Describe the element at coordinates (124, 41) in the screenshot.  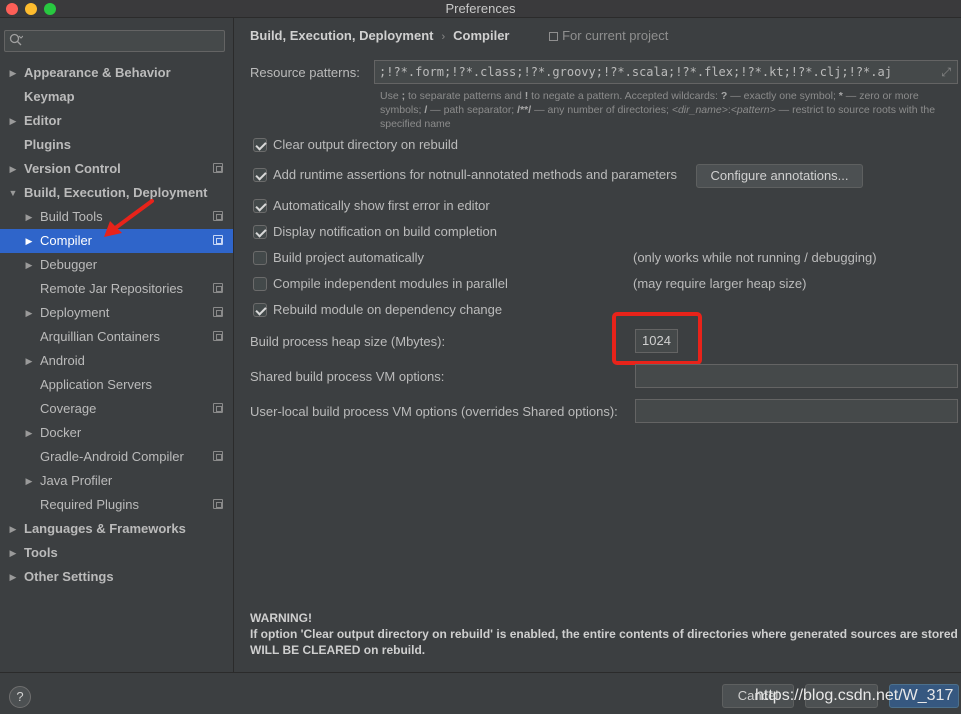
I see `search-input` at that location.